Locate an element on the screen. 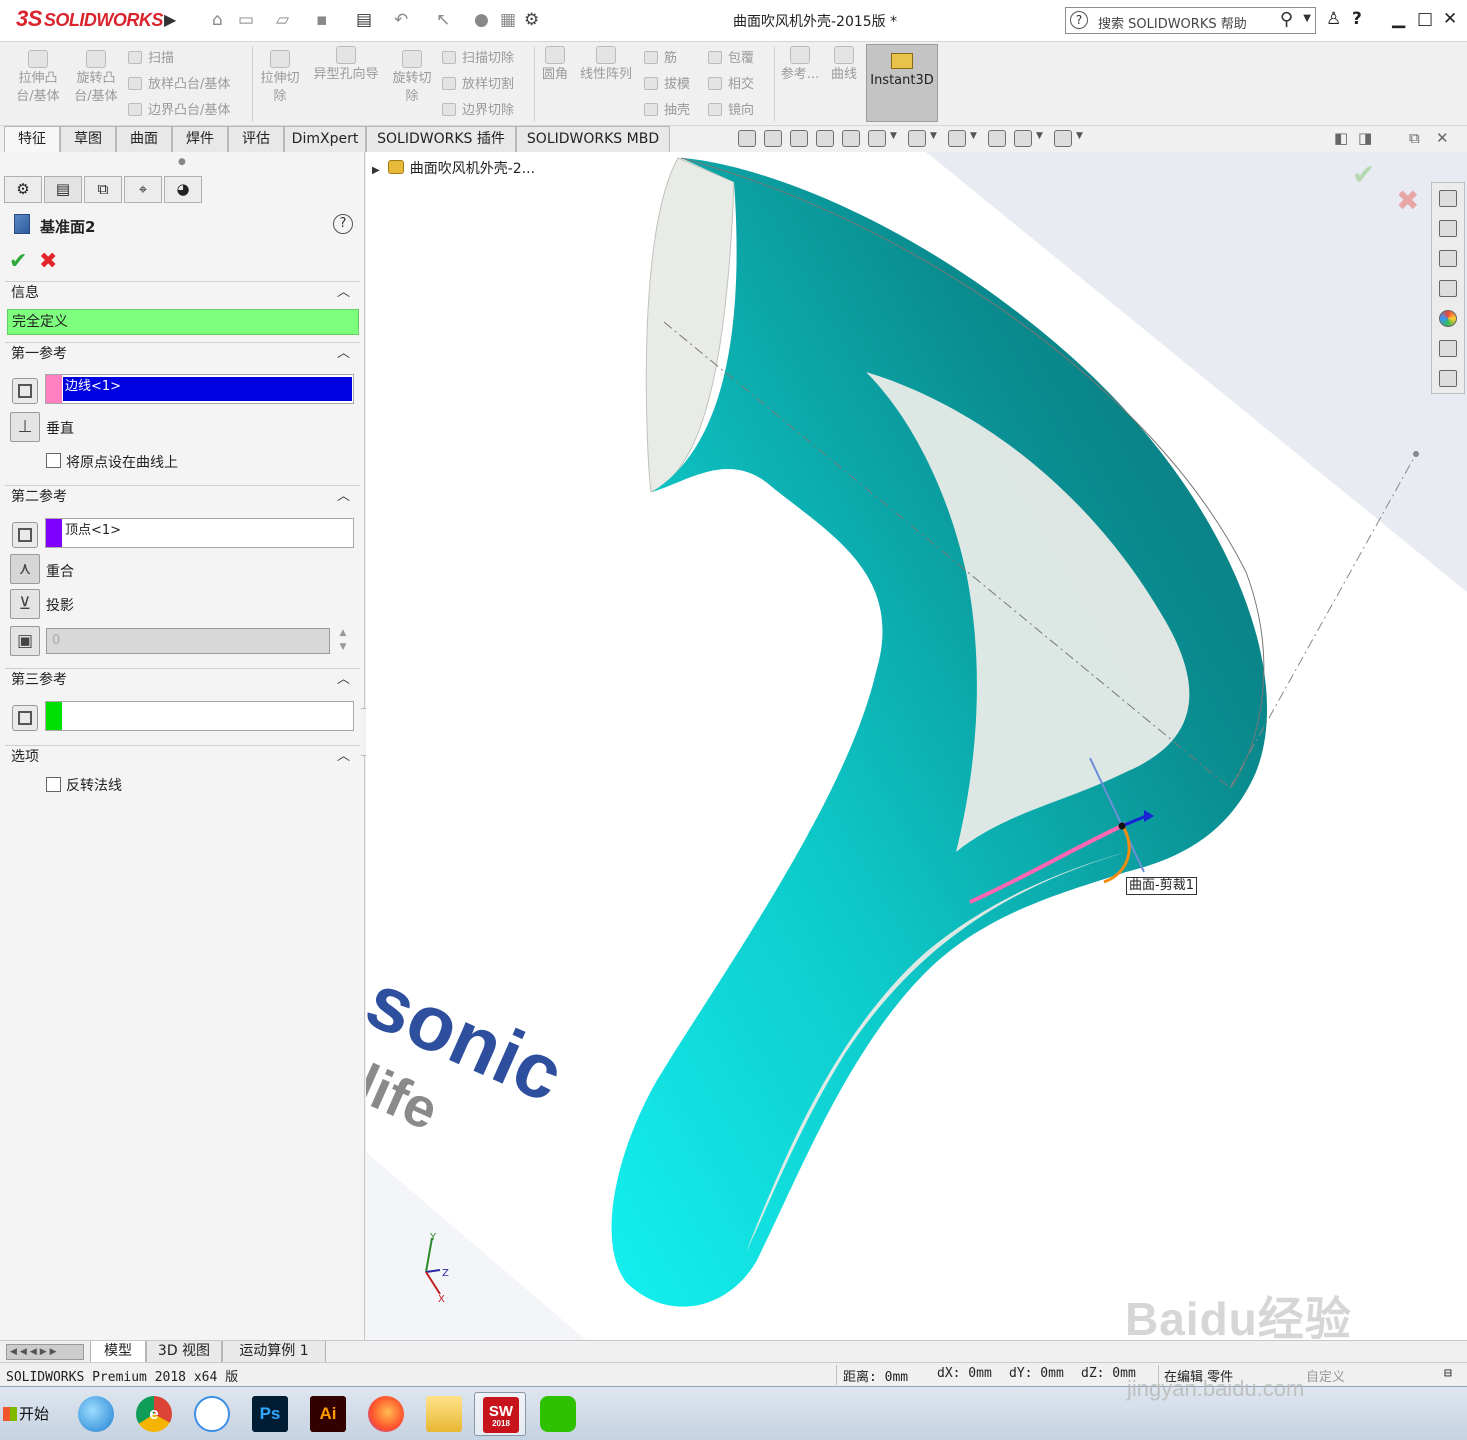 The height and width of the screenshot is (1440, 1467). menu-expand-icon: ▶ is located at coordinates (170, 19).